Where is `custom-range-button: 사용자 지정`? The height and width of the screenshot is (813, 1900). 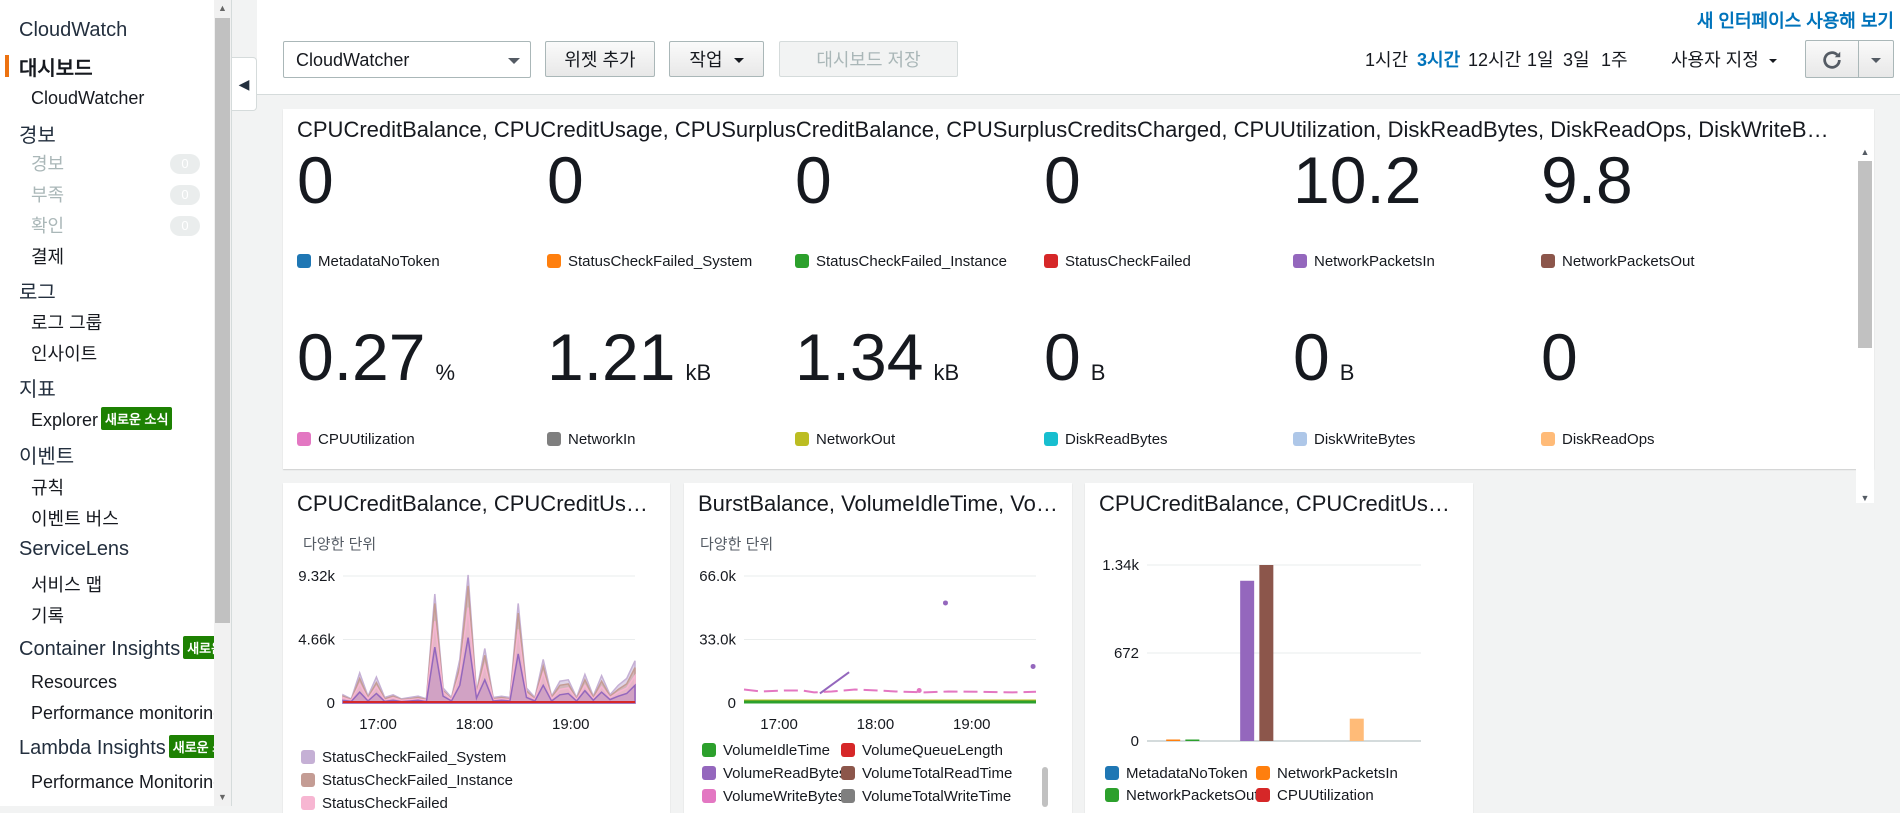 custom-range-button: 사용자 지정 is located at coordinates (1724, 59).